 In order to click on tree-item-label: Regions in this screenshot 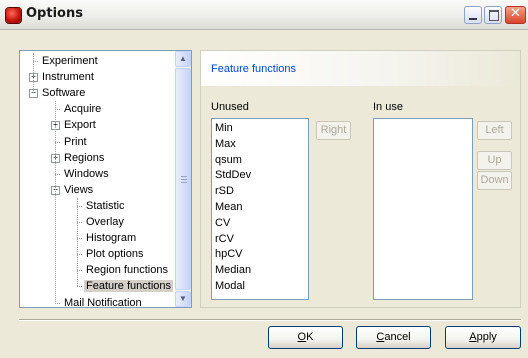, I will do `click(84, 157)`.